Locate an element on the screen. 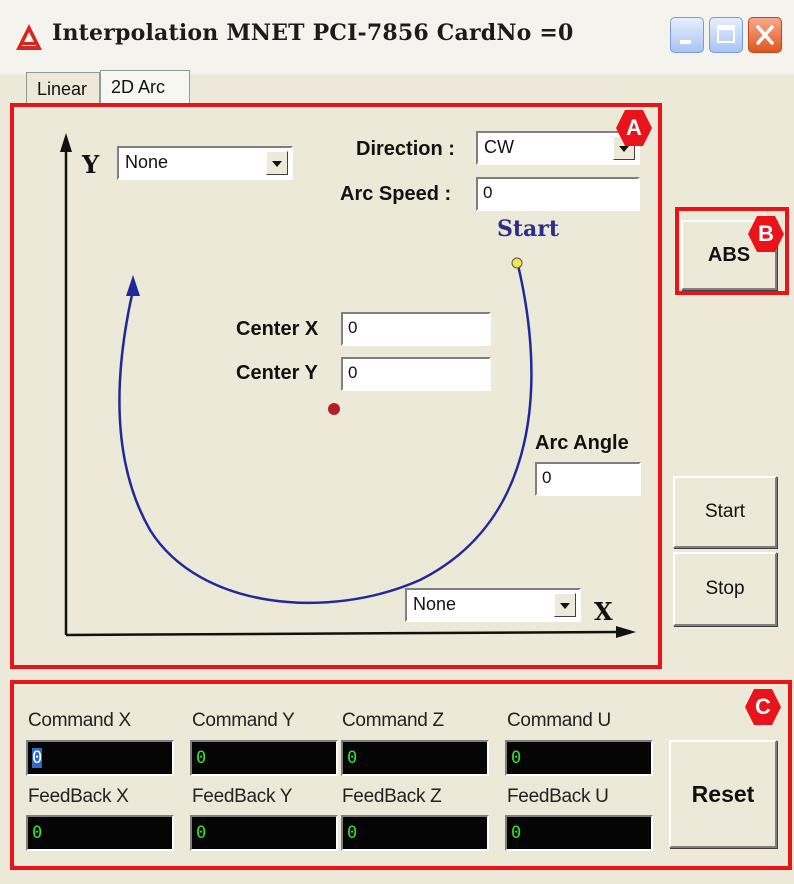  stop-button: Stop is located at coordinates (725, 589).